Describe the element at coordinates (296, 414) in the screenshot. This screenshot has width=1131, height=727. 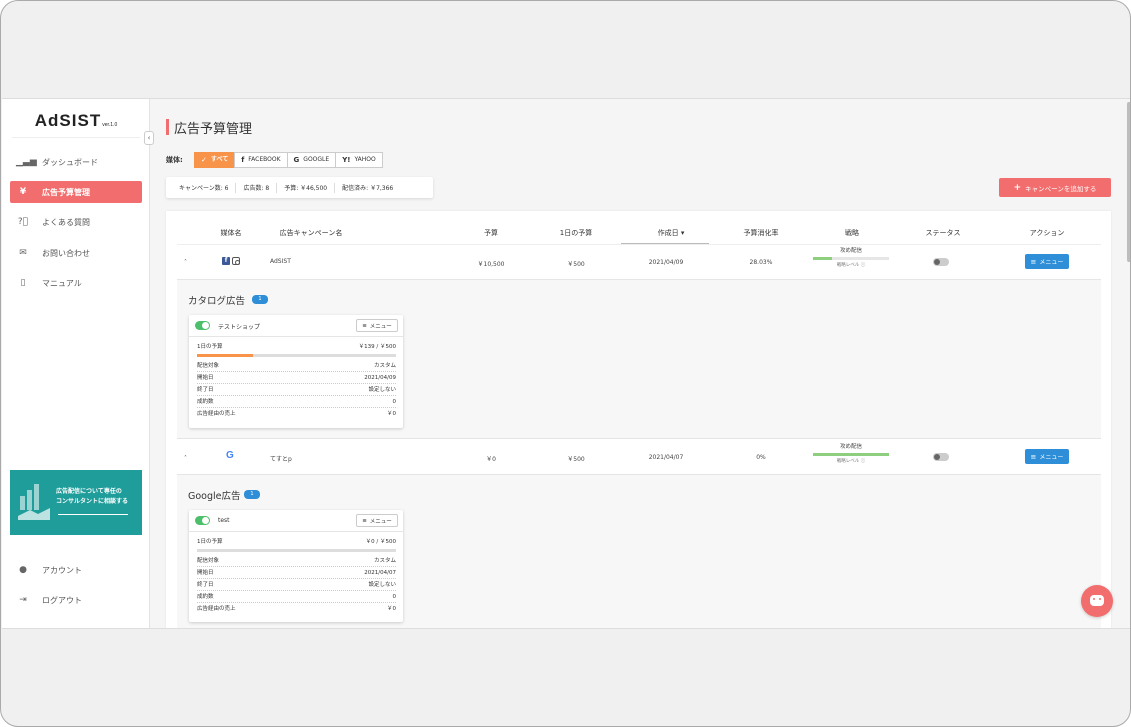
I see `ad-row: 広告経由の売上 ￥0` at that location.